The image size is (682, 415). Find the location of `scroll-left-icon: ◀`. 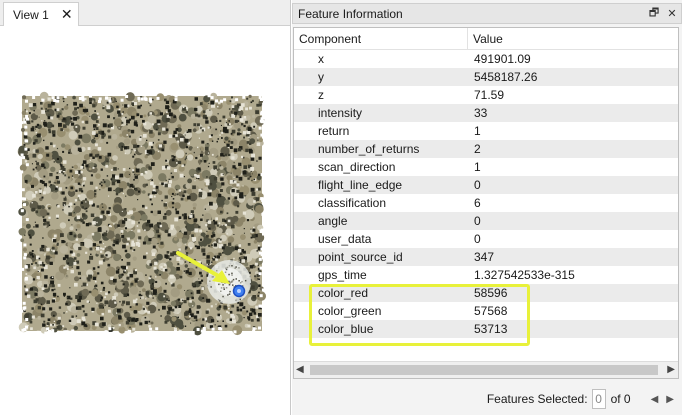

scroll-left-icon: ◀ is located at coordinates (300, 369).